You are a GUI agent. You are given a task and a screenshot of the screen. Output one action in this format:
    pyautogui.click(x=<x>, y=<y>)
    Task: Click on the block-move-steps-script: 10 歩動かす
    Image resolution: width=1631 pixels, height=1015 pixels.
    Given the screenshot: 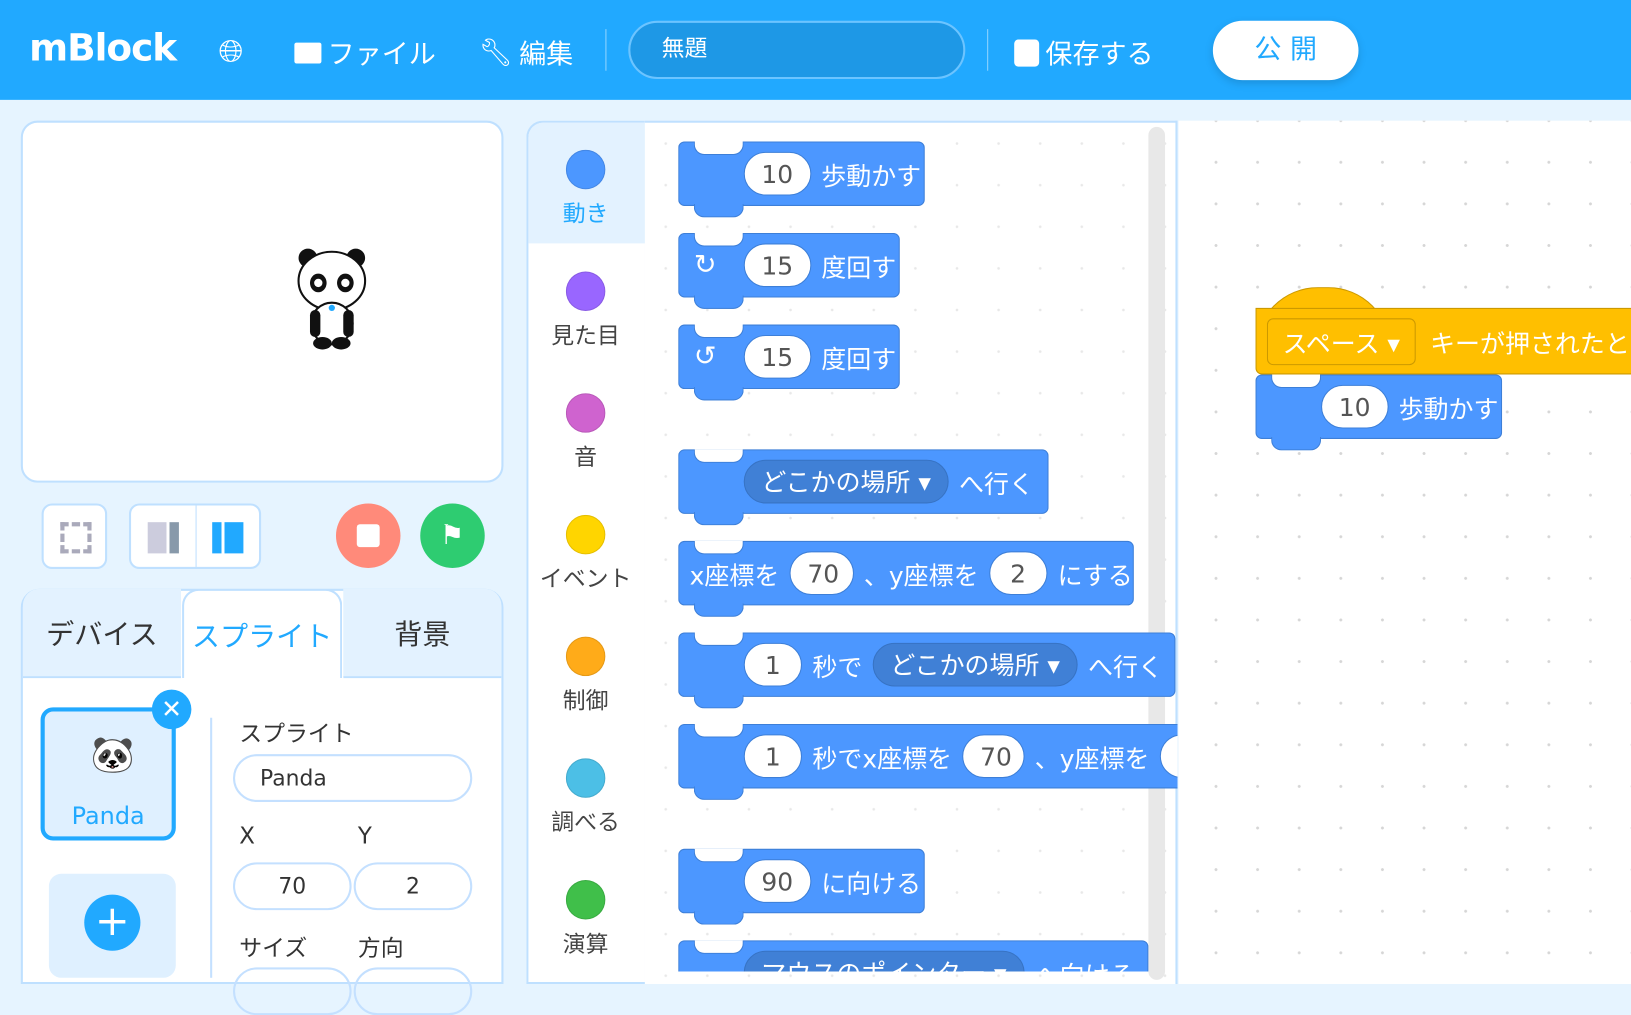 What is the action you would take?
    pyautogui.click(x=1379, y=412)
    